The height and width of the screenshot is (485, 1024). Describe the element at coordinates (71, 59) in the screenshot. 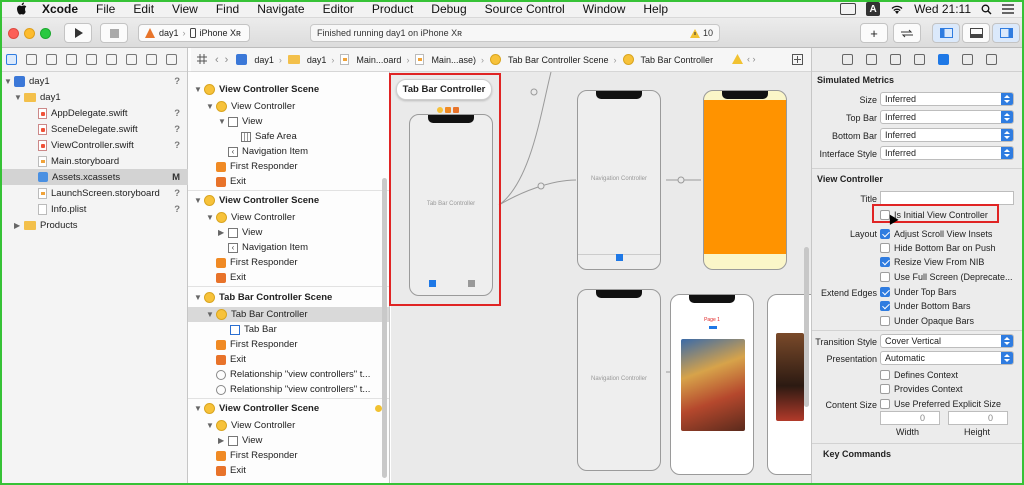

I see `find-navigator-tab-icon` at that location.